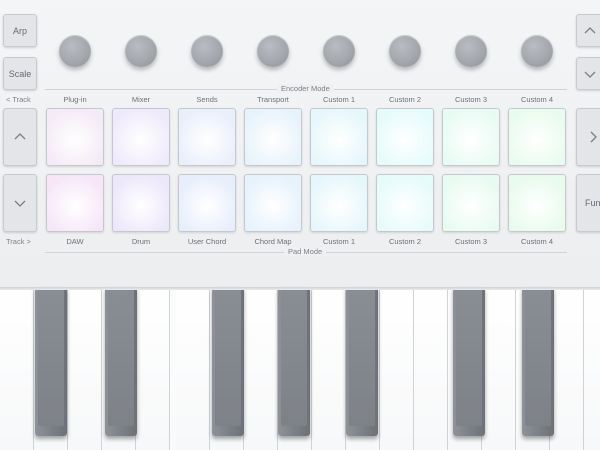 Image resolution: width=600 pixels, height=450 pixels. What do you see at coordinates (405, 241) in the screenshot?
I see `pad-label-6: Custom 2` at bounding box center [405, 241].